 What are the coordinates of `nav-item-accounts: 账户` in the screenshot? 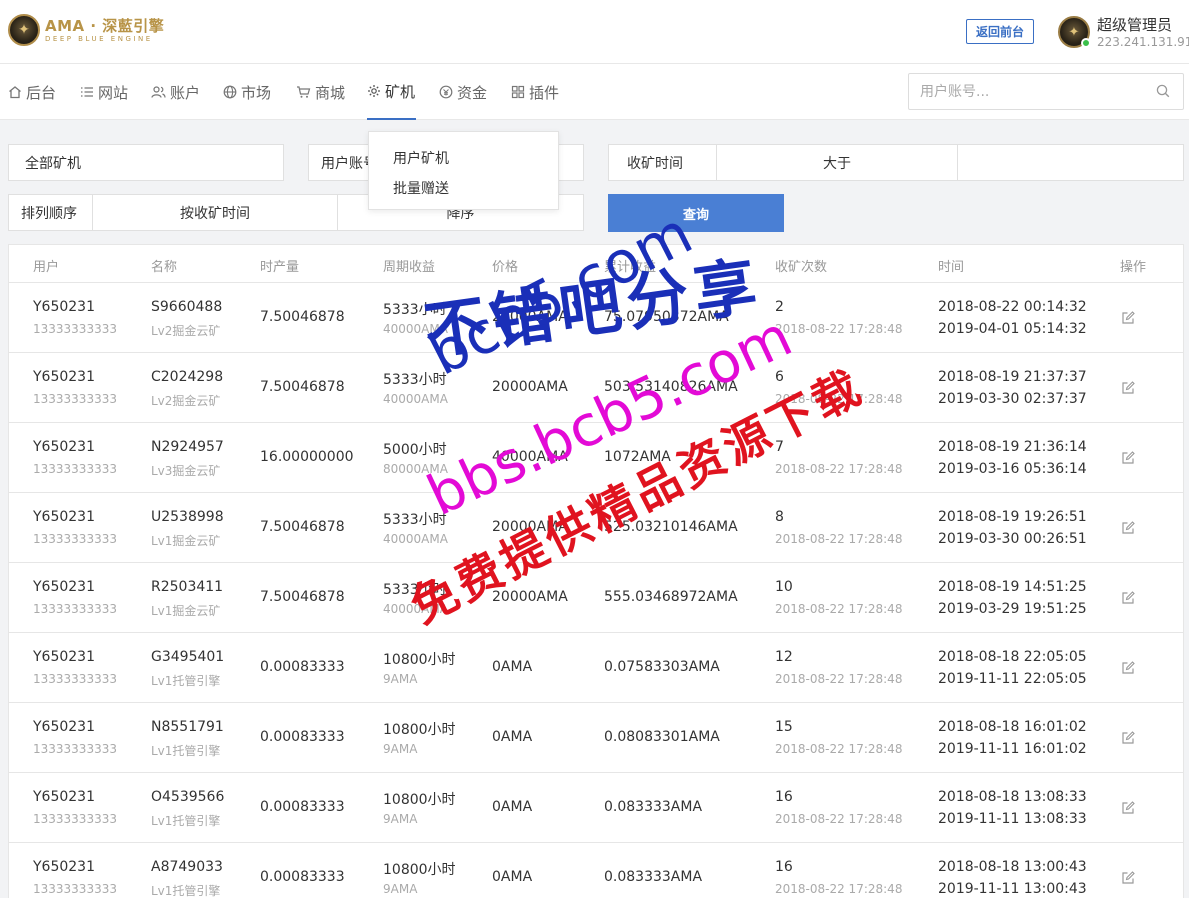 It's located at (175, 92).